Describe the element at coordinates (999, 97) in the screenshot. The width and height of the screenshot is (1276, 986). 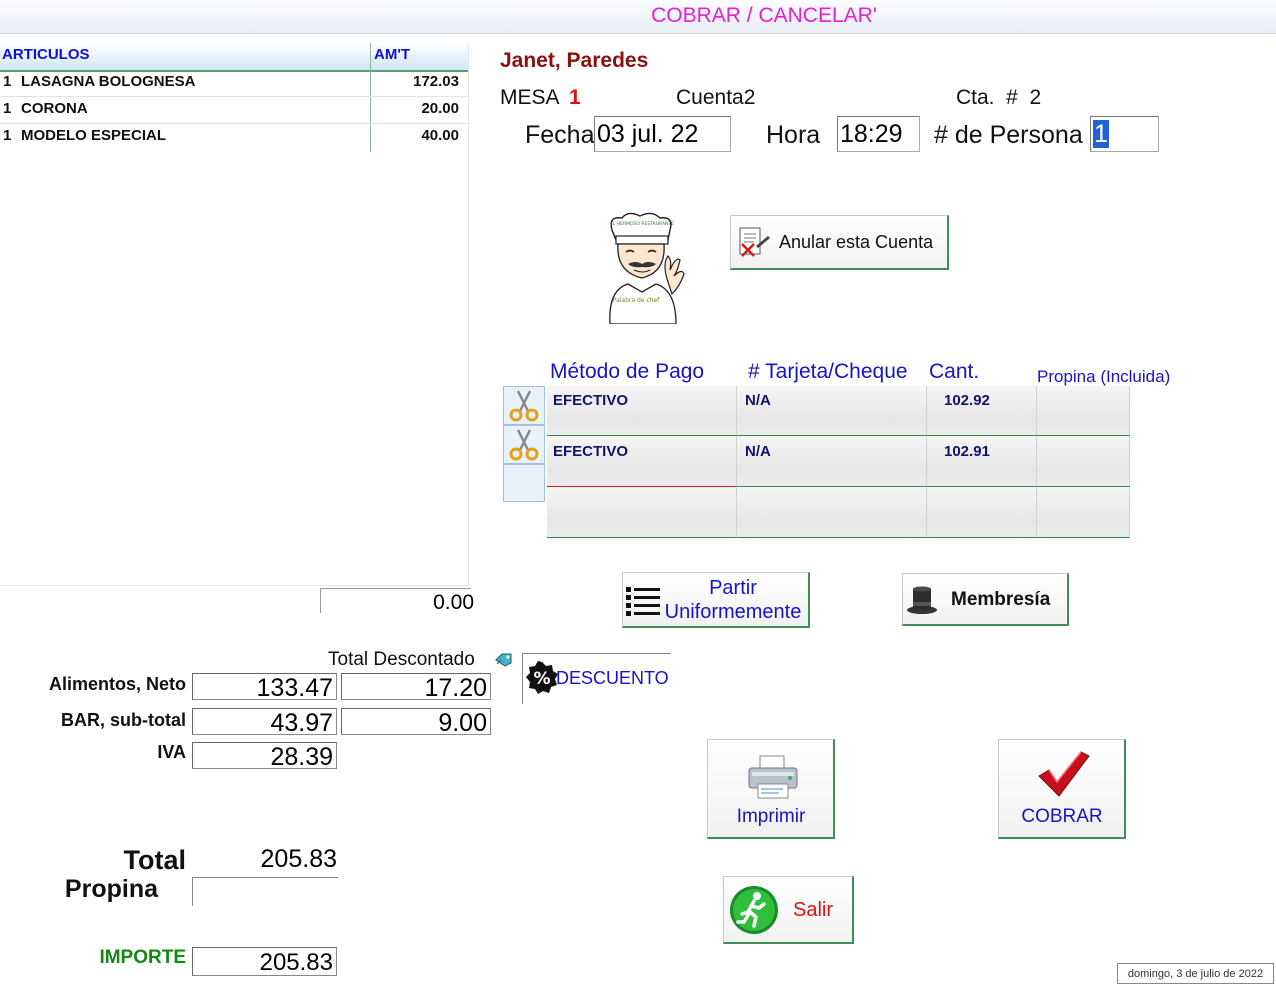
I see `cta-number: Cta. # 2` at that location.